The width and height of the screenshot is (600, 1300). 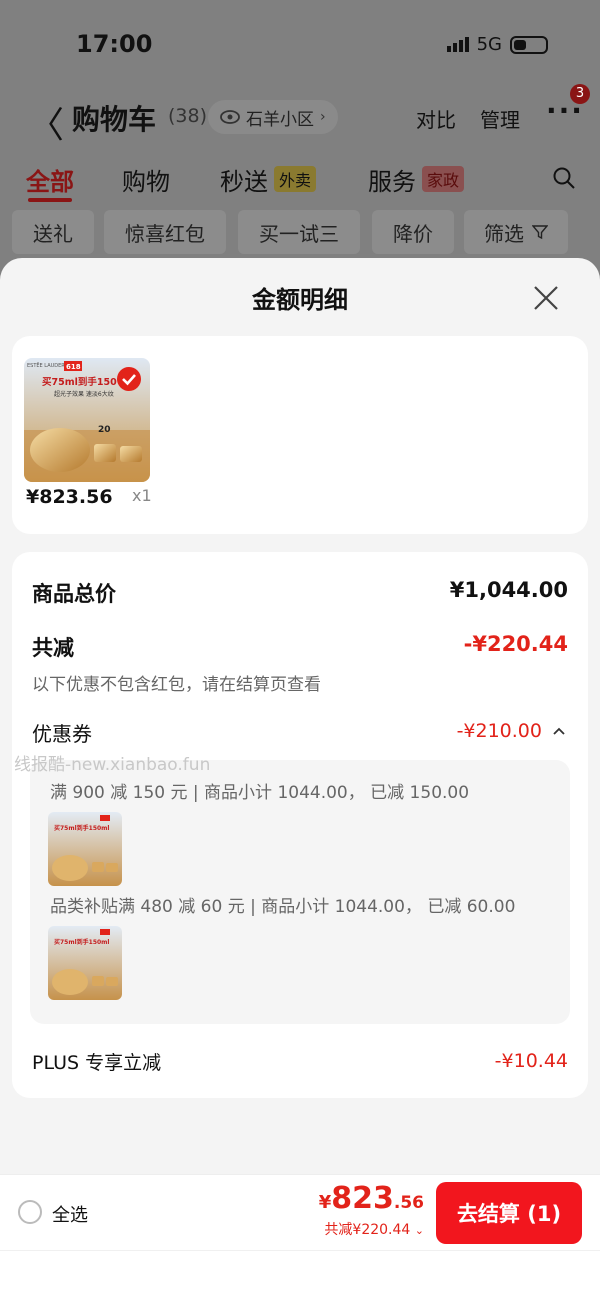 What do you see at coordinates (408, 1203) in the screenshot?
I see `total-decimal: .56` at bounding box center [408, 1203].